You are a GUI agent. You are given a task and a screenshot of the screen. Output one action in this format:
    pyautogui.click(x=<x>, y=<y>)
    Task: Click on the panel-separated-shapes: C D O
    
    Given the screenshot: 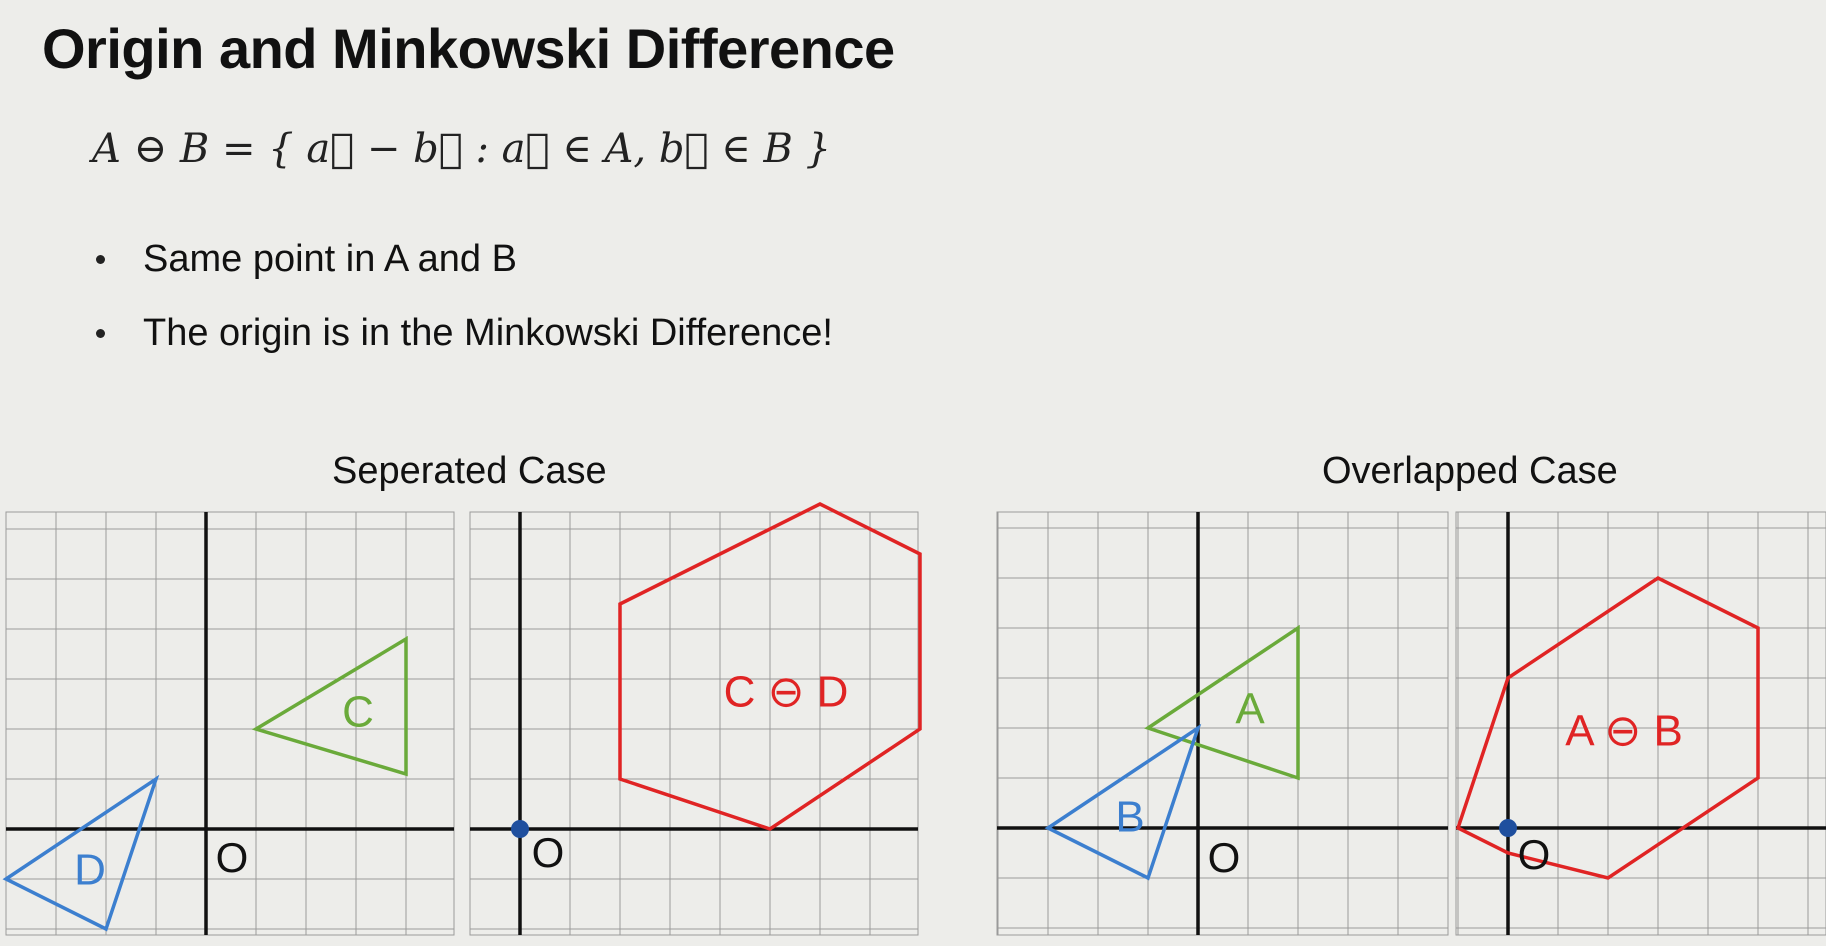 What is the action you would take?
    pyautogui.click(x=228, y=723)
    